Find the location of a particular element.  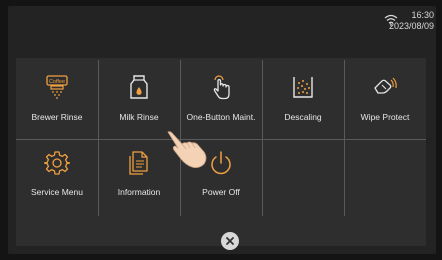

close-button is located at coordinates (230, 241).